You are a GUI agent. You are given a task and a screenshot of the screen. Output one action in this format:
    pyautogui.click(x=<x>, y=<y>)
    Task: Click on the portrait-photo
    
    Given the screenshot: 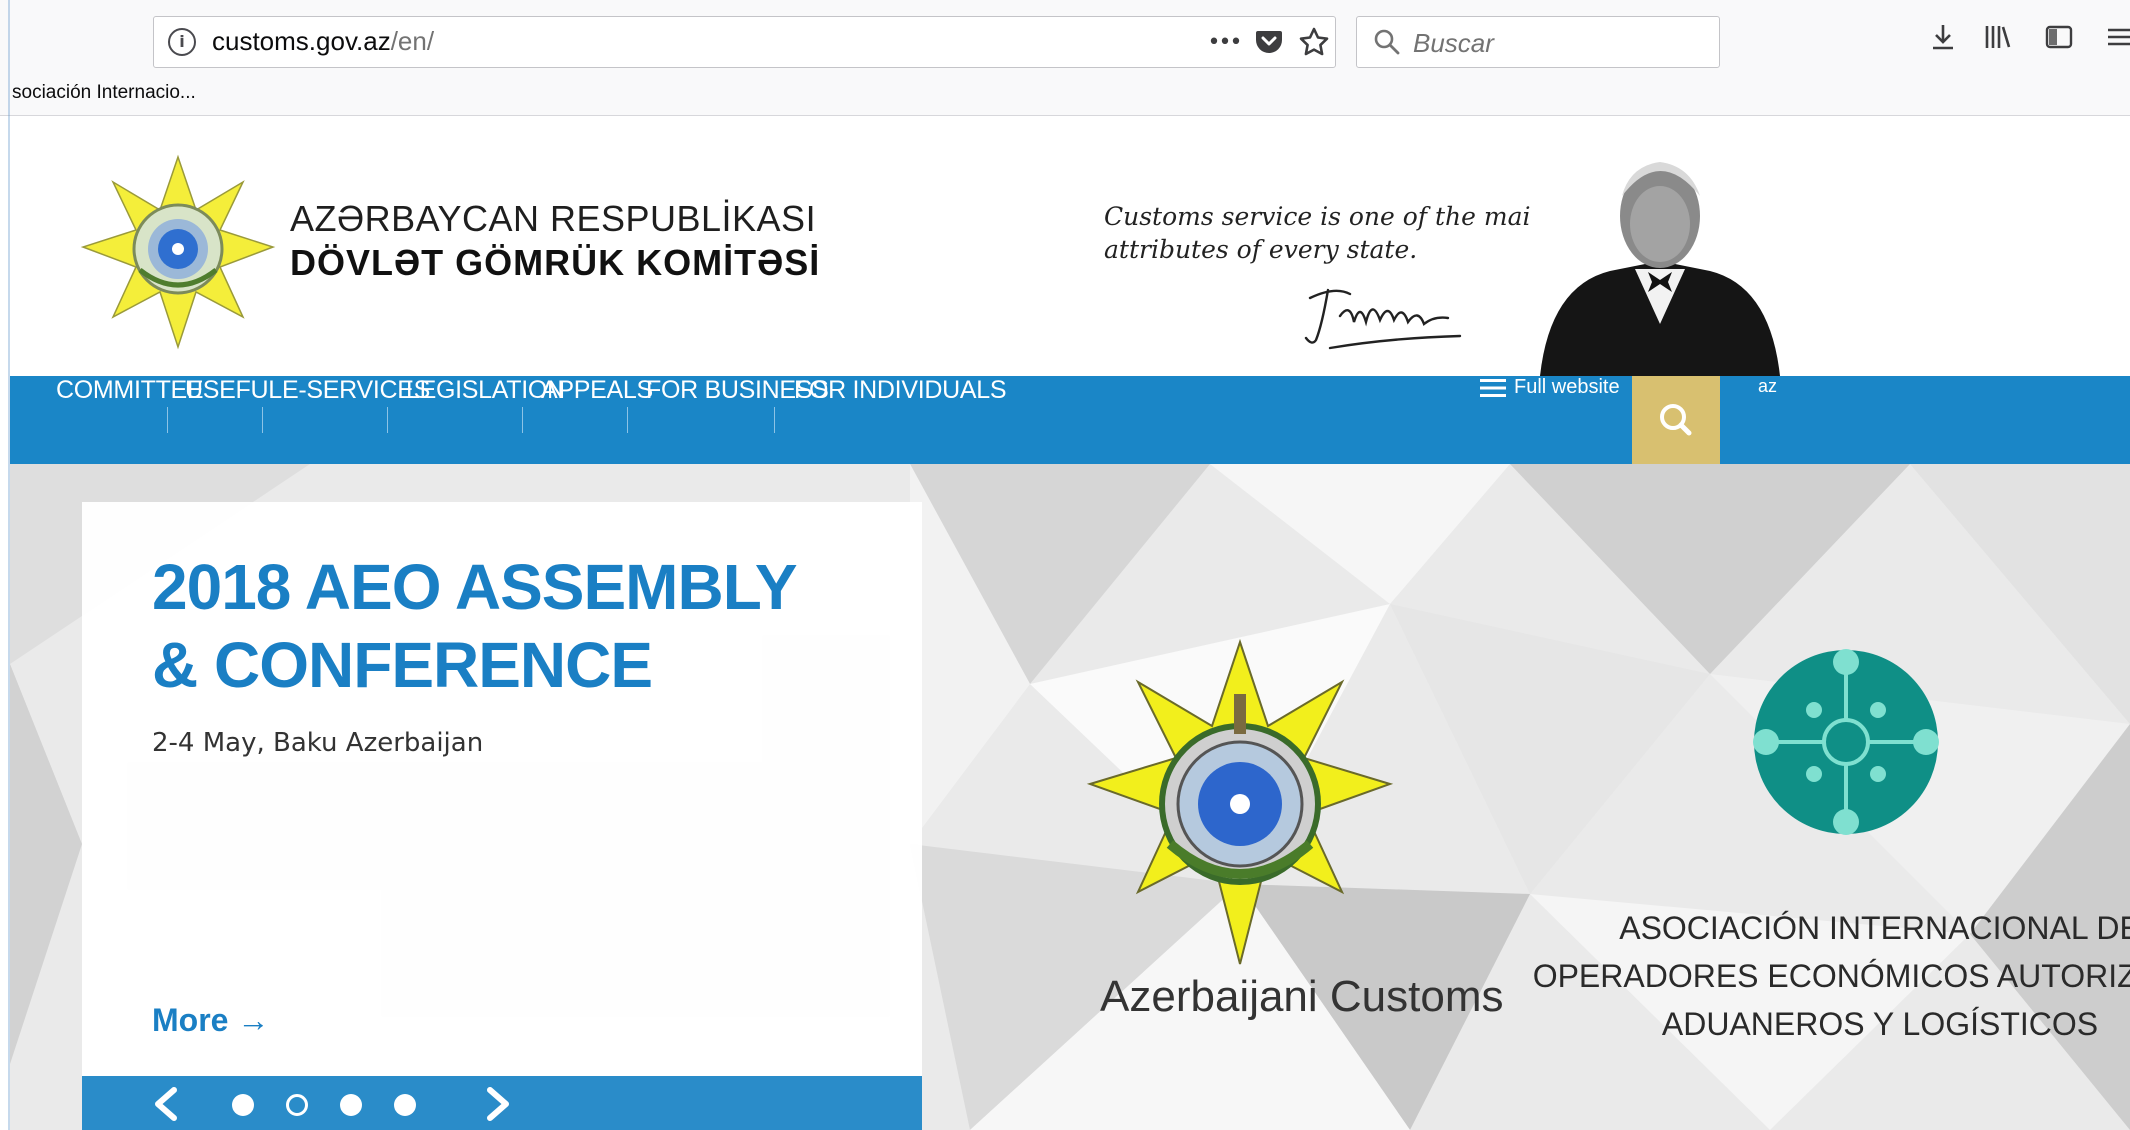 What is the action you would take?
    pyautogui.click(x=1660, y=260)
    